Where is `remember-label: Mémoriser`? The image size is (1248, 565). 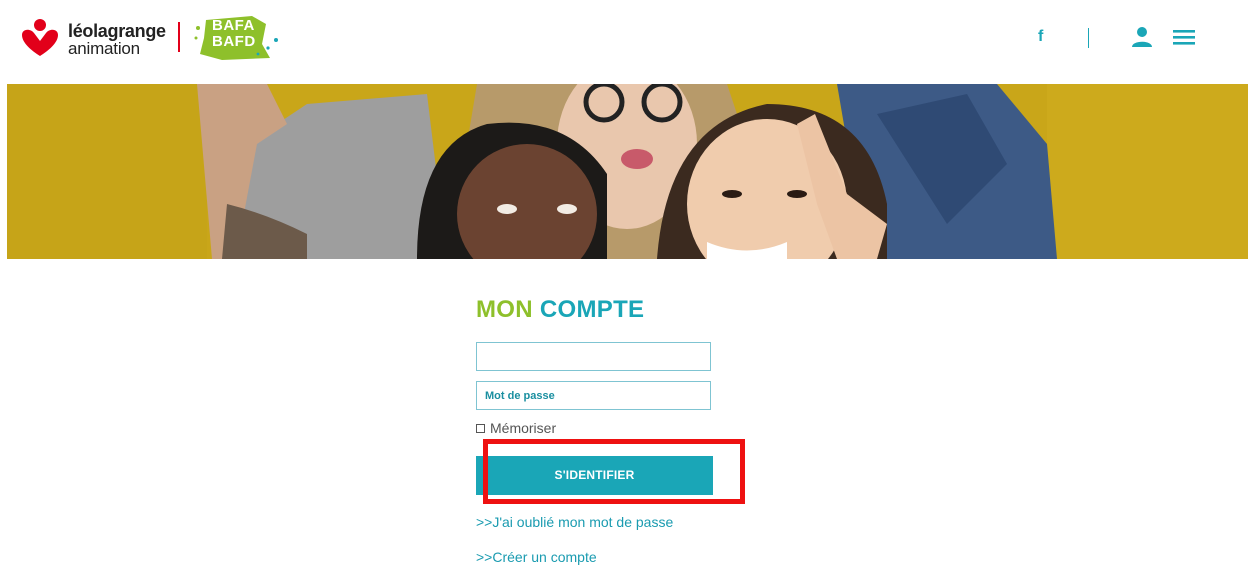
remember-label: Mémoriser is located at coordinates (523, 428).